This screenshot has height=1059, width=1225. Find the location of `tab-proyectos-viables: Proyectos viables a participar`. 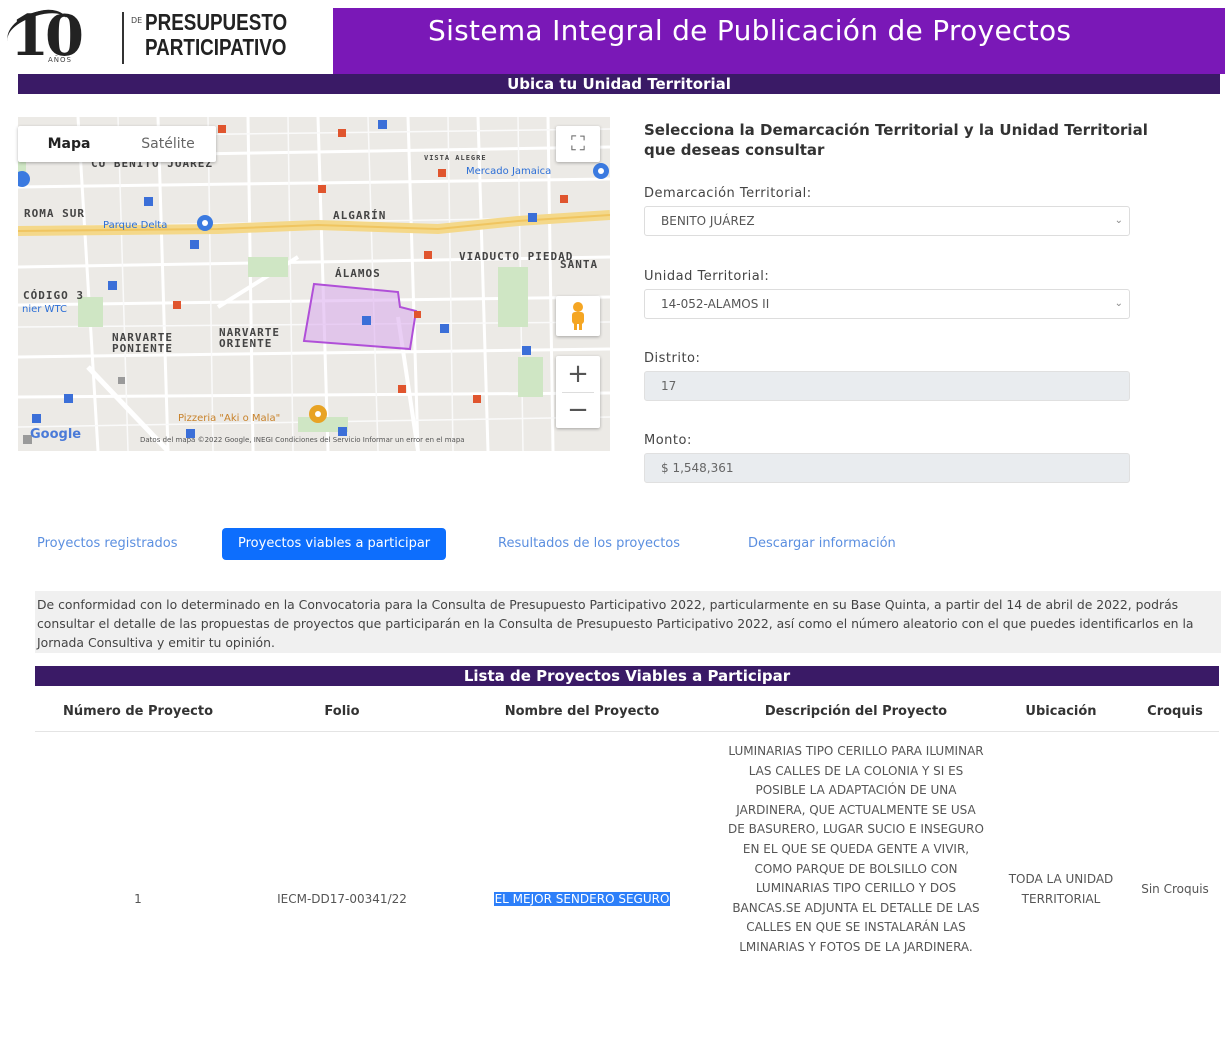

tab-proyectos-viables: Proyectos viables a participar is located at coordinates (334, 544).